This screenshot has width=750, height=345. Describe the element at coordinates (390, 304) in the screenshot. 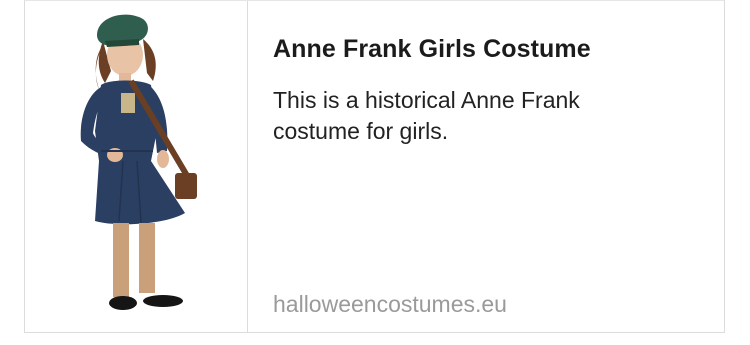

I see `preview-domain: halloweencostumes.eu` at that location.